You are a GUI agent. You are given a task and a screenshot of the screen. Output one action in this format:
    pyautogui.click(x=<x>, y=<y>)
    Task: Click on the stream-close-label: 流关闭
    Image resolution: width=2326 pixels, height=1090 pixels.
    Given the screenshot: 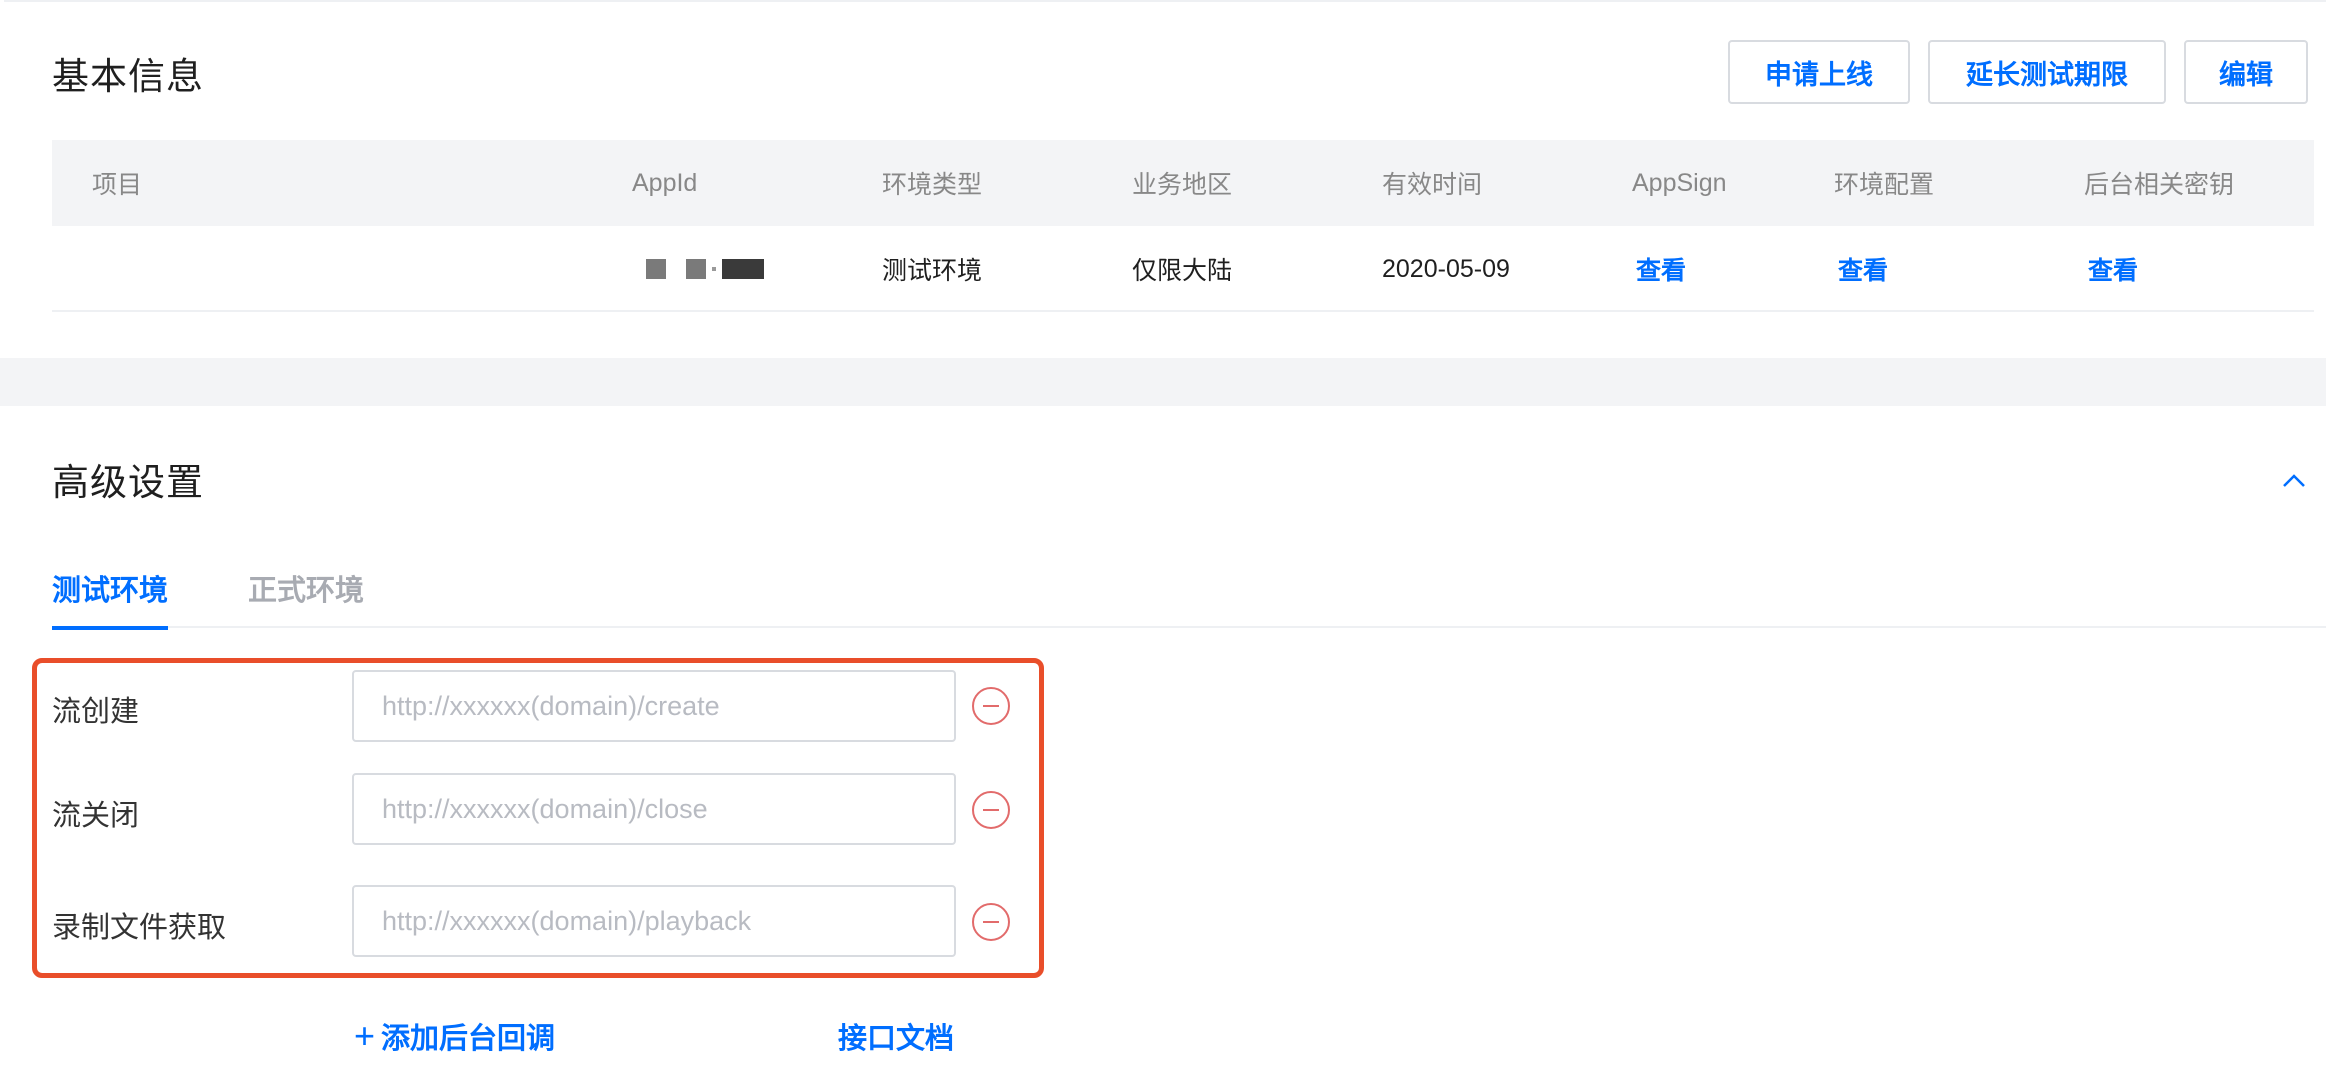 What is the action you would take?
    pyautogui.click(x=96, y=816)
    